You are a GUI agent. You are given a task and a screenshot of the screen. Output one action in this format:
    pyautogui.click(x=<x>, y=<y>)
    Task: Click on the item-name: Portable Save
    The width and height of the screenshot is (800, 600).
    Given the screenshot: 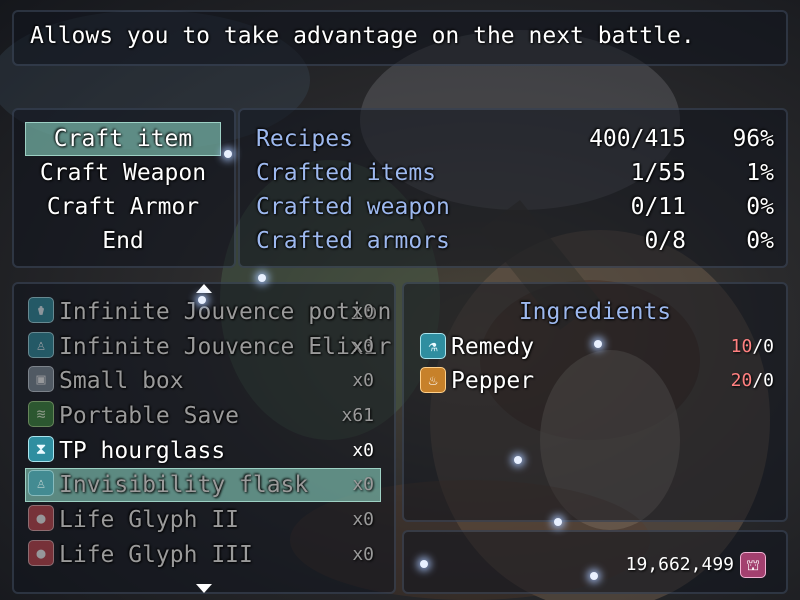 What is the action you would take?
    pyautogui.click(x=149, y=416)
    